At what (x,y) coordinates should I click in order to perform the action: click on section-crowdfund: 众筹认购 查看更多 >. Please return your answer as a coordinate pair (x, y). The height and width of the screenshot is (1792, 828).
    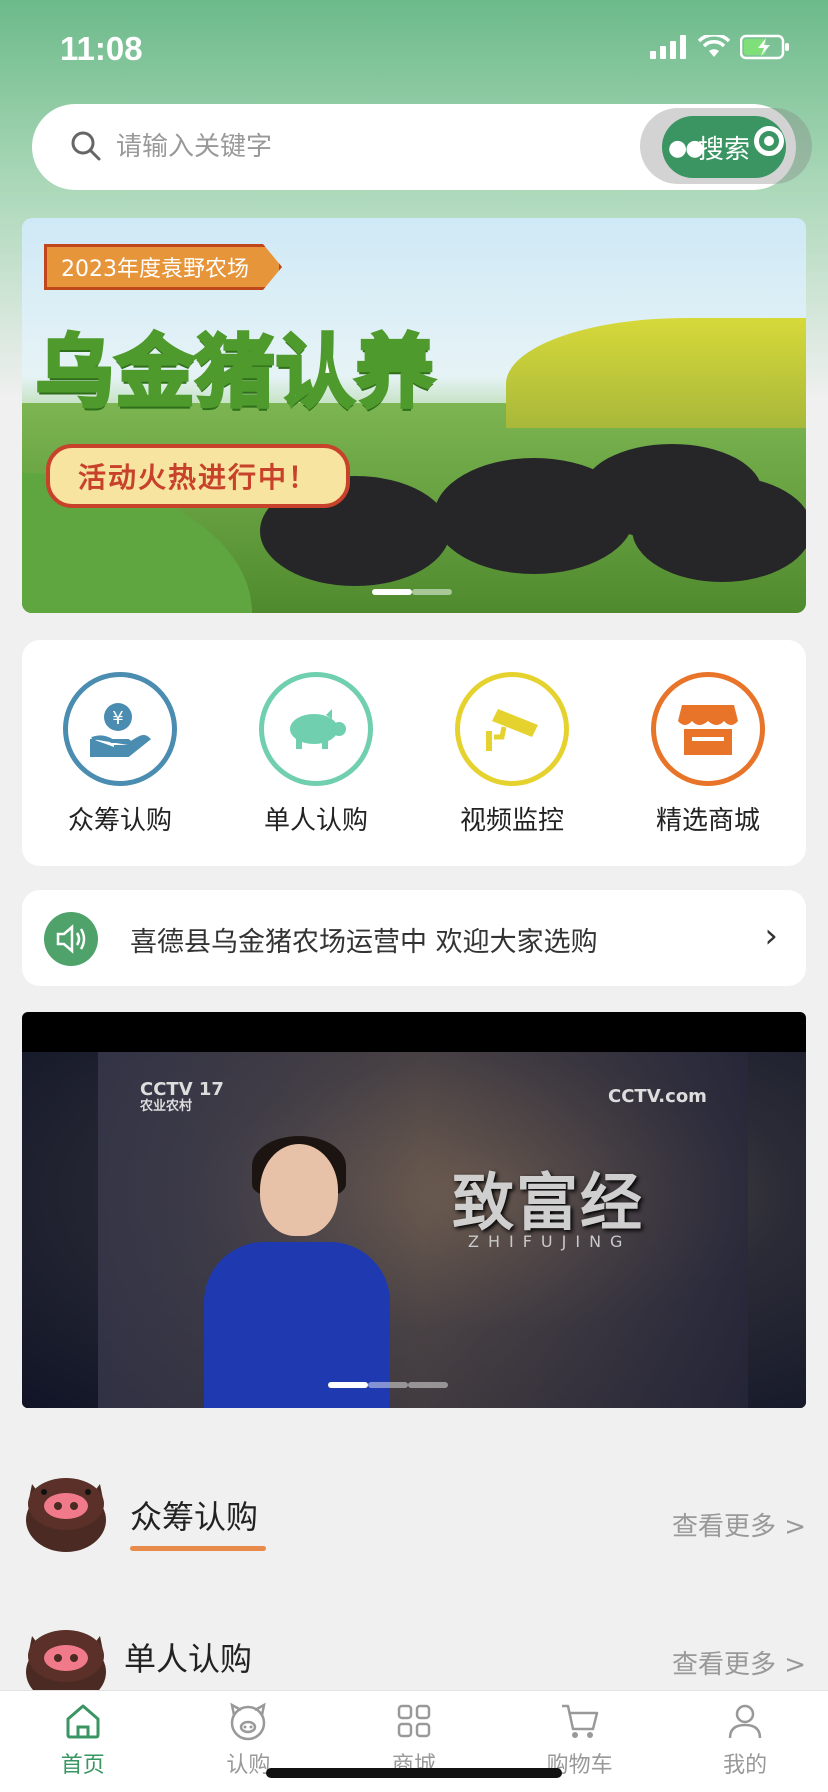
    Looking at the image, I should click on (414, 1514).